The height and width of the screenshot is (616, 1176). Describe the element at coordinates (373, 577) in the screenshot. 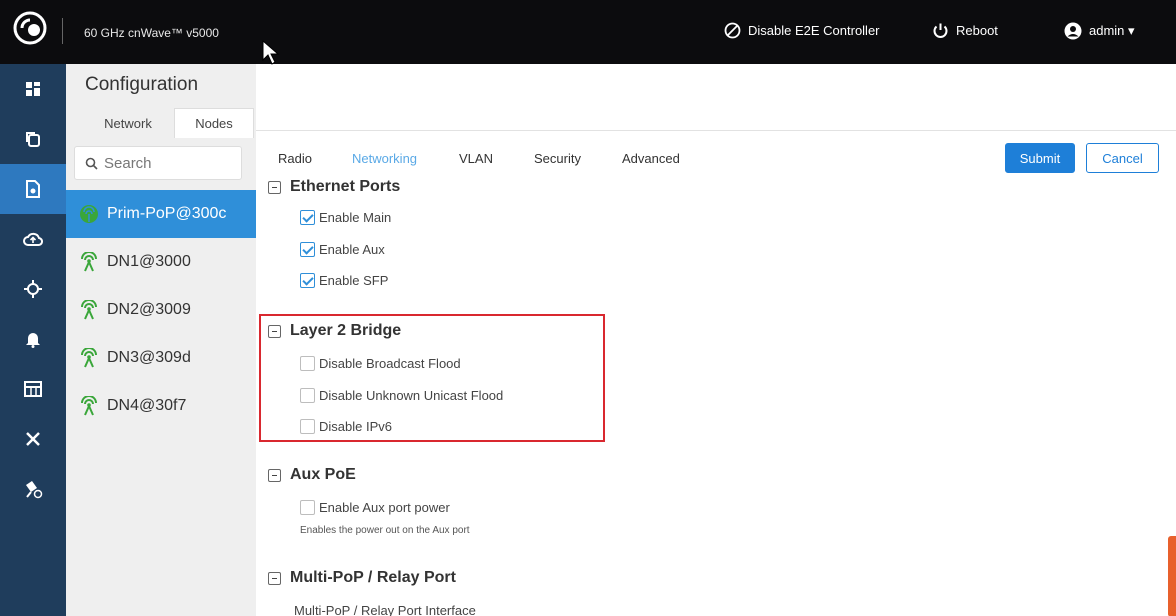

I see `section-title: Multi-PoP / Relay Port` at that location.